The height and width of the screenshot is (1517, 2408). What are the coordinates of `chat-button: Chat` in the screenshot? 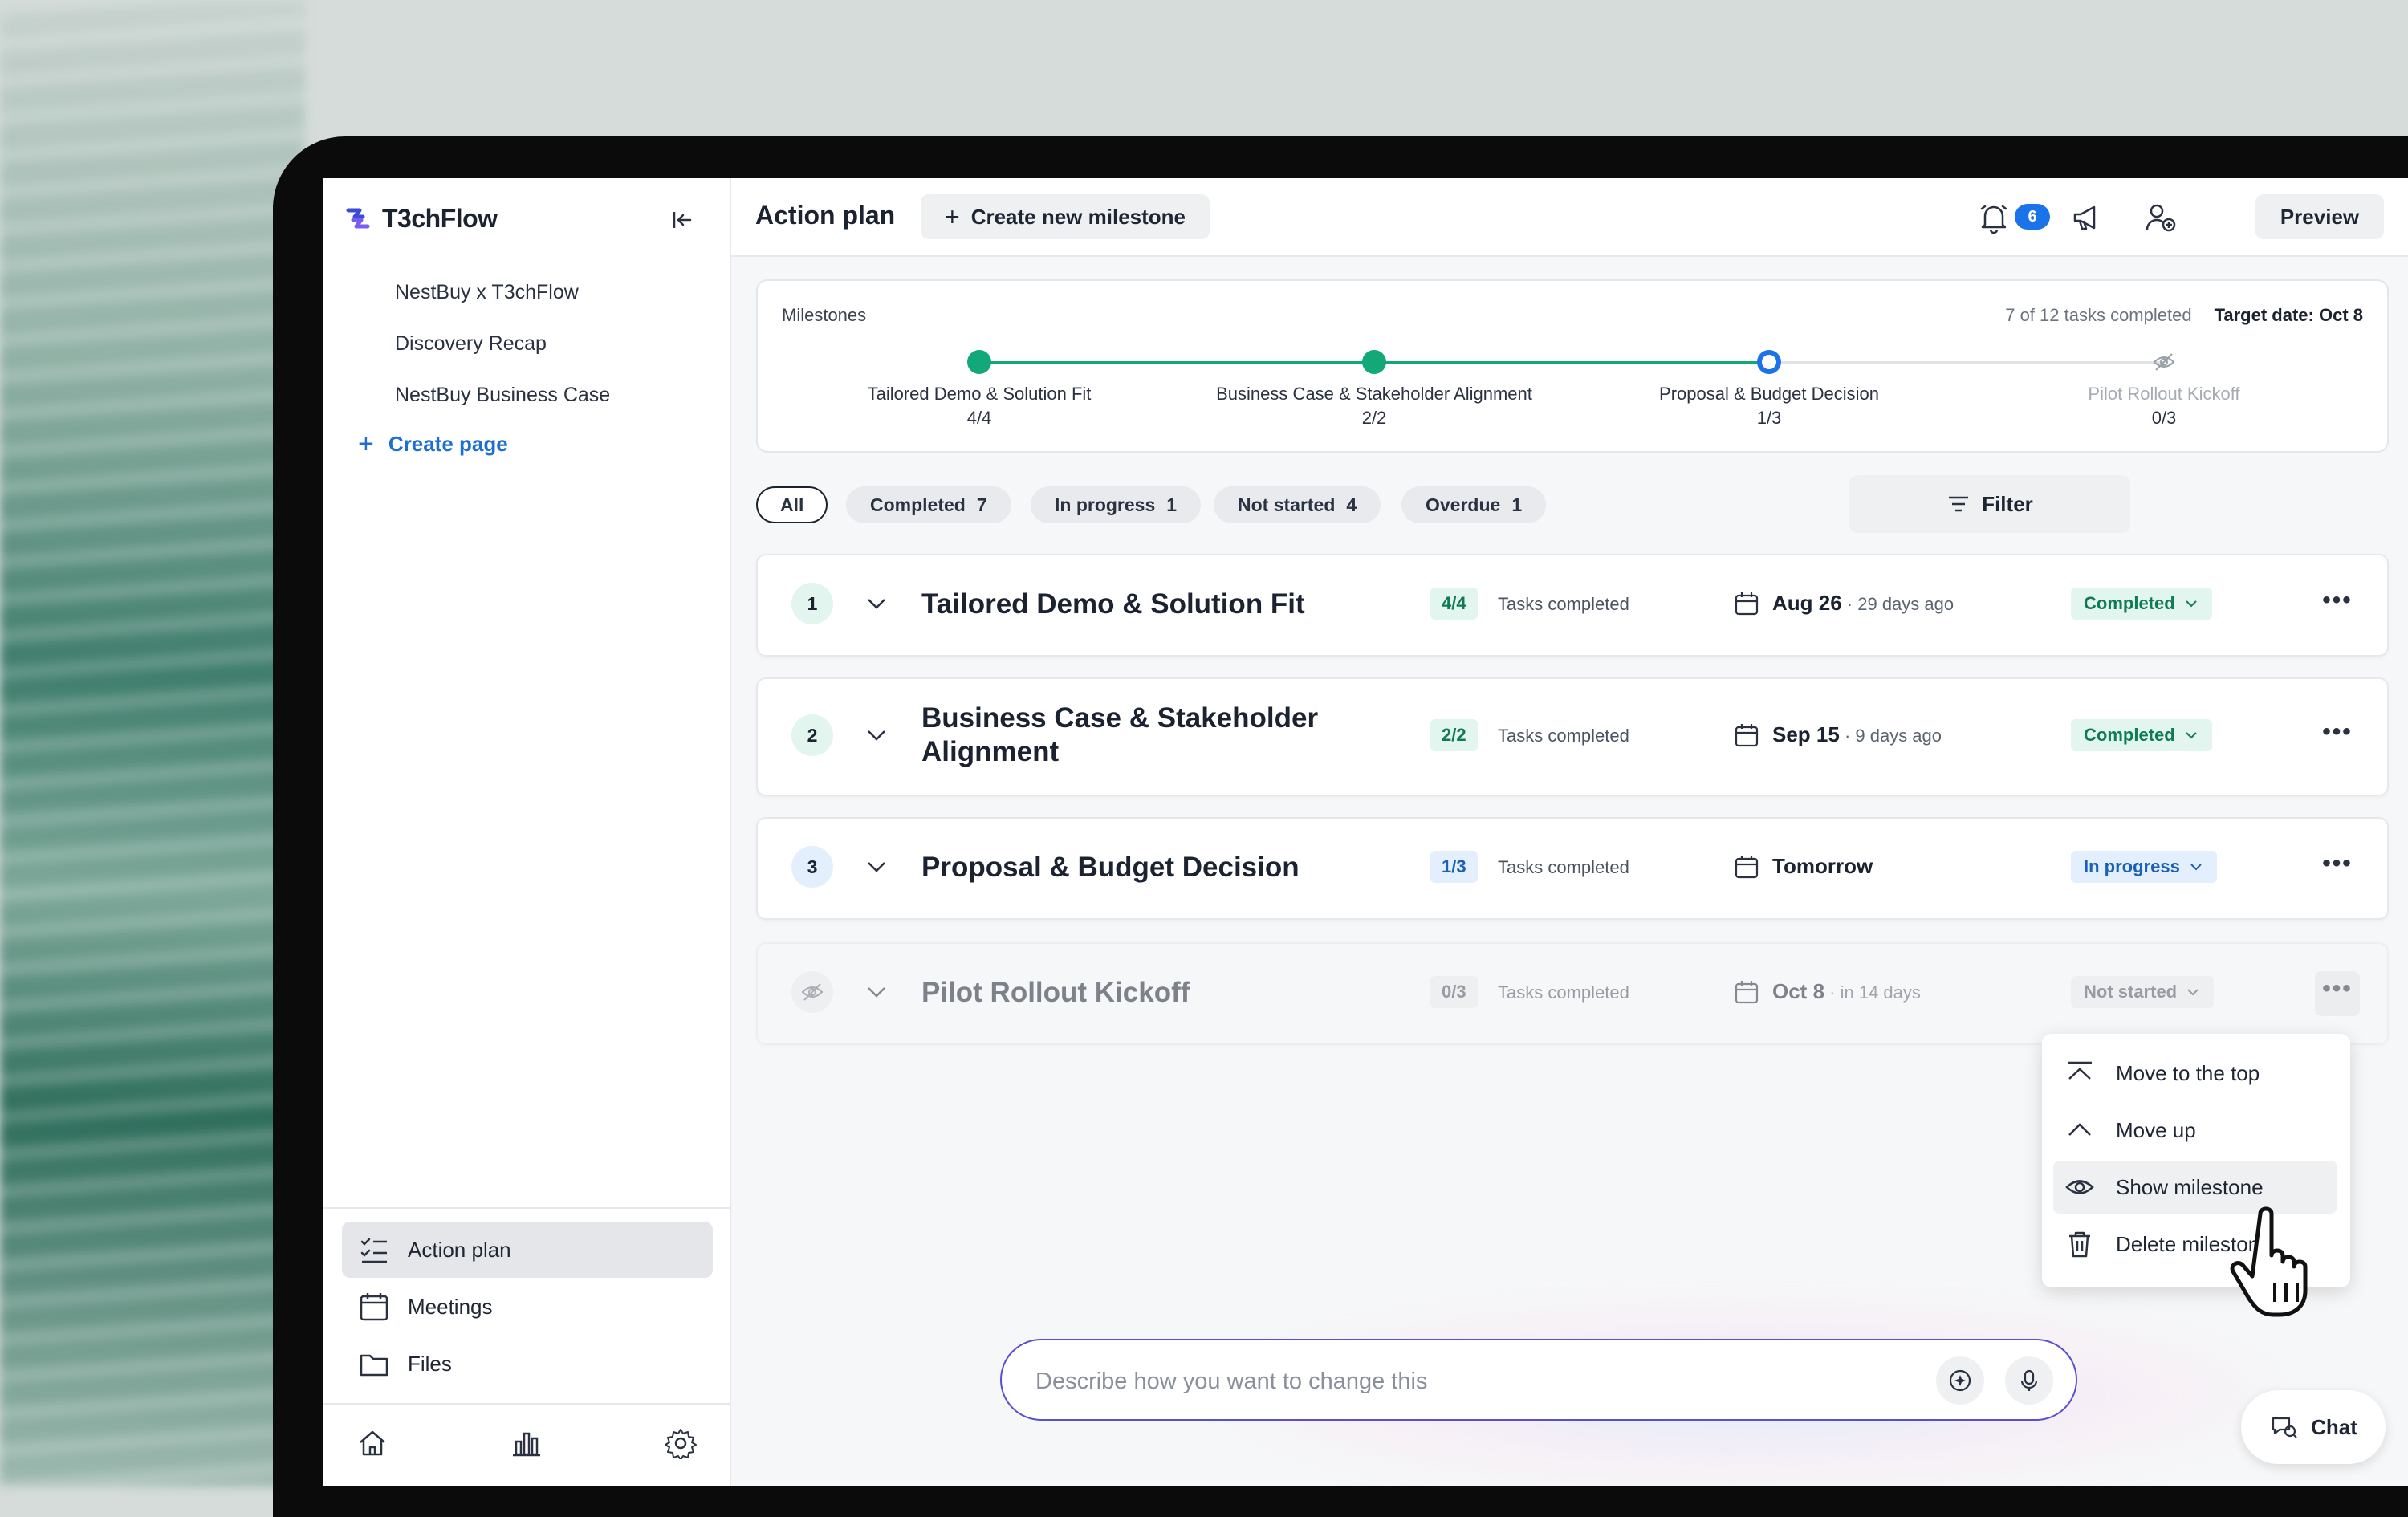 It's located at (2313, 1427).